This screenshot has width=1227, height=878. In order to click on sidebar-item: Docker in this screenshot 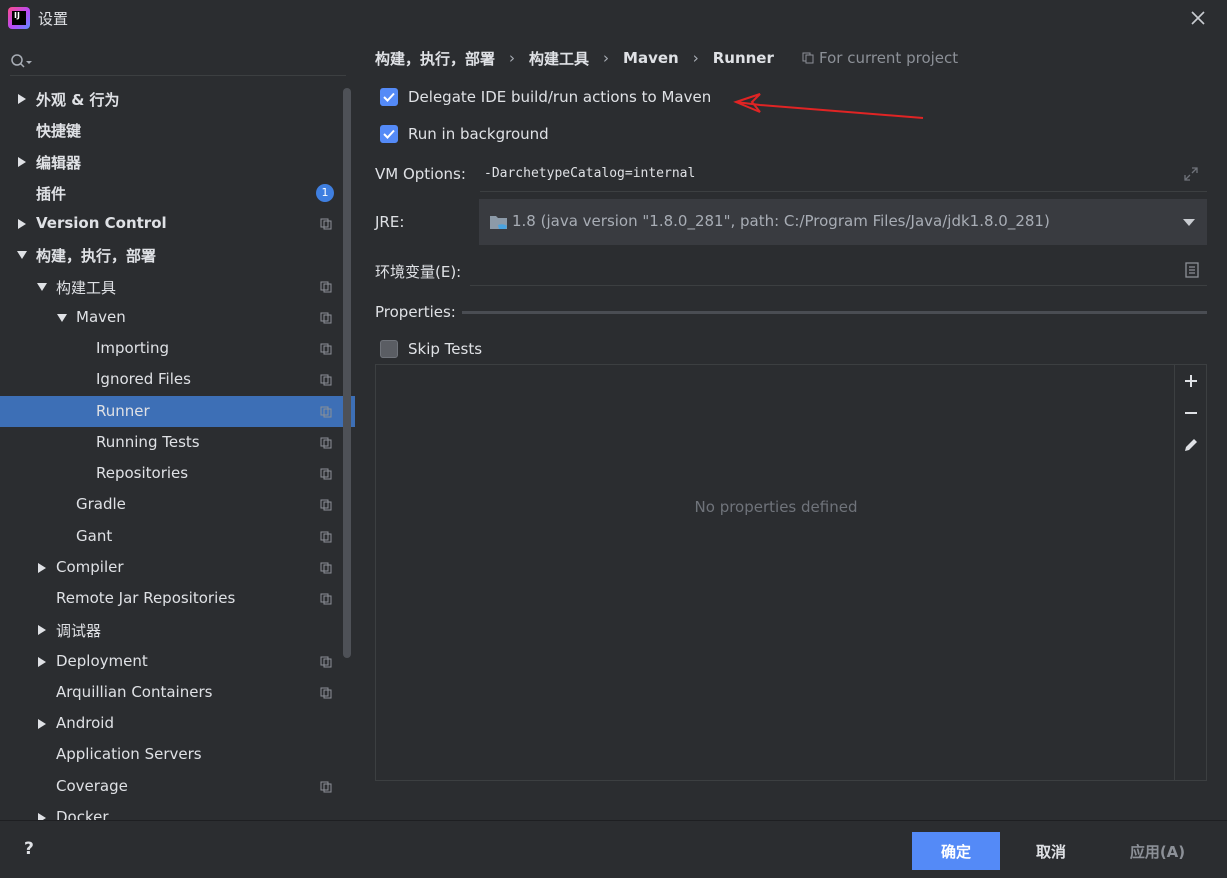, I will do `click(177, 811)`.